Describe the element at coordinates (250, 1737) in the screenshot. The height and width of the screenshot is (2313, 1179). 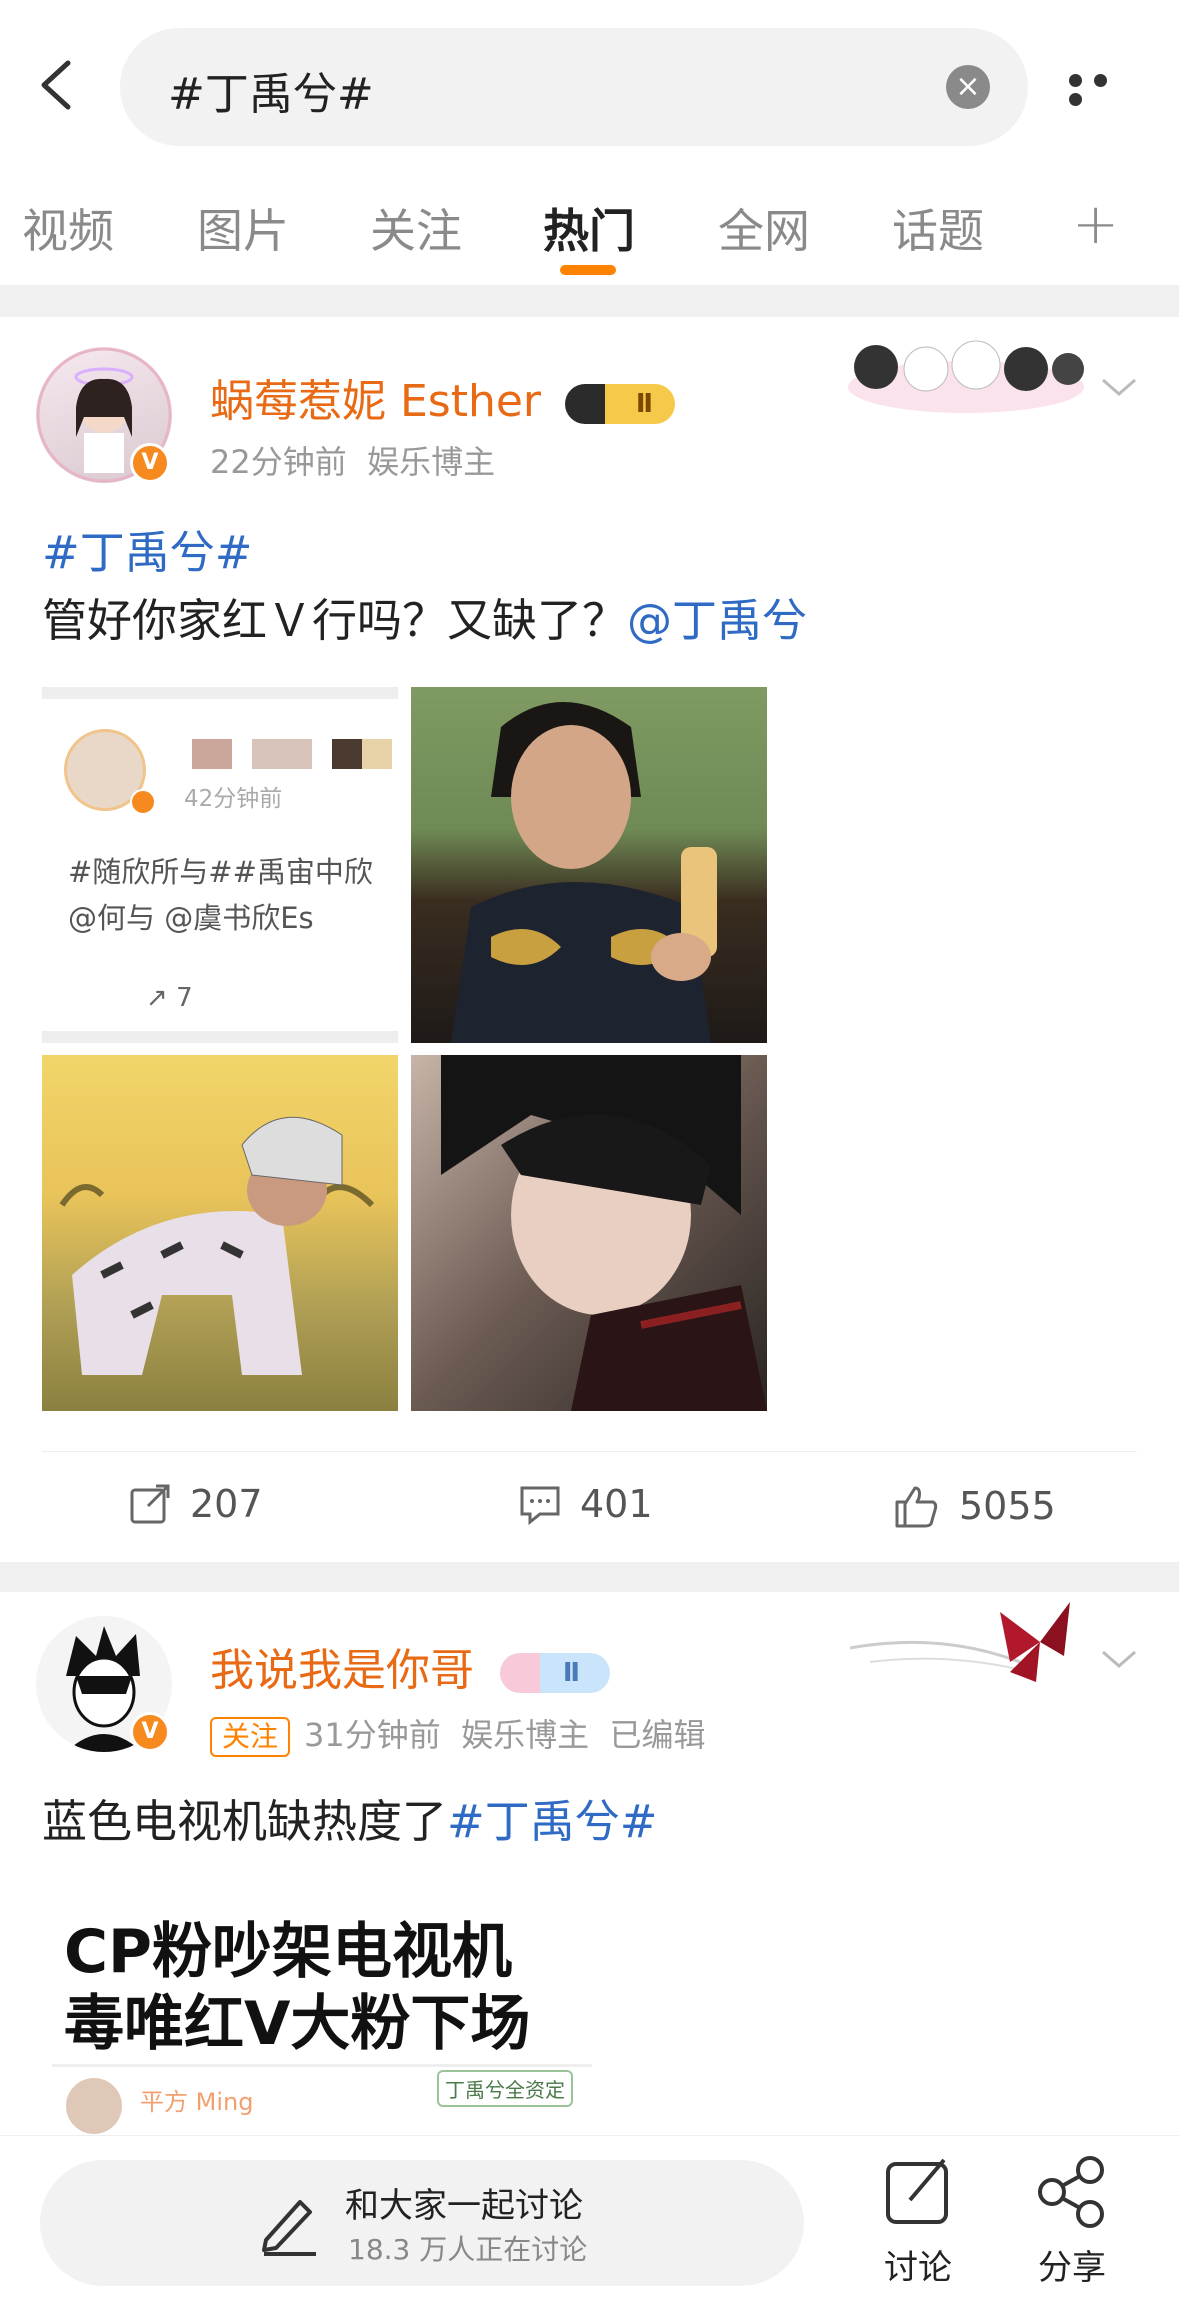
I see `follow-button: 关注` at that location.